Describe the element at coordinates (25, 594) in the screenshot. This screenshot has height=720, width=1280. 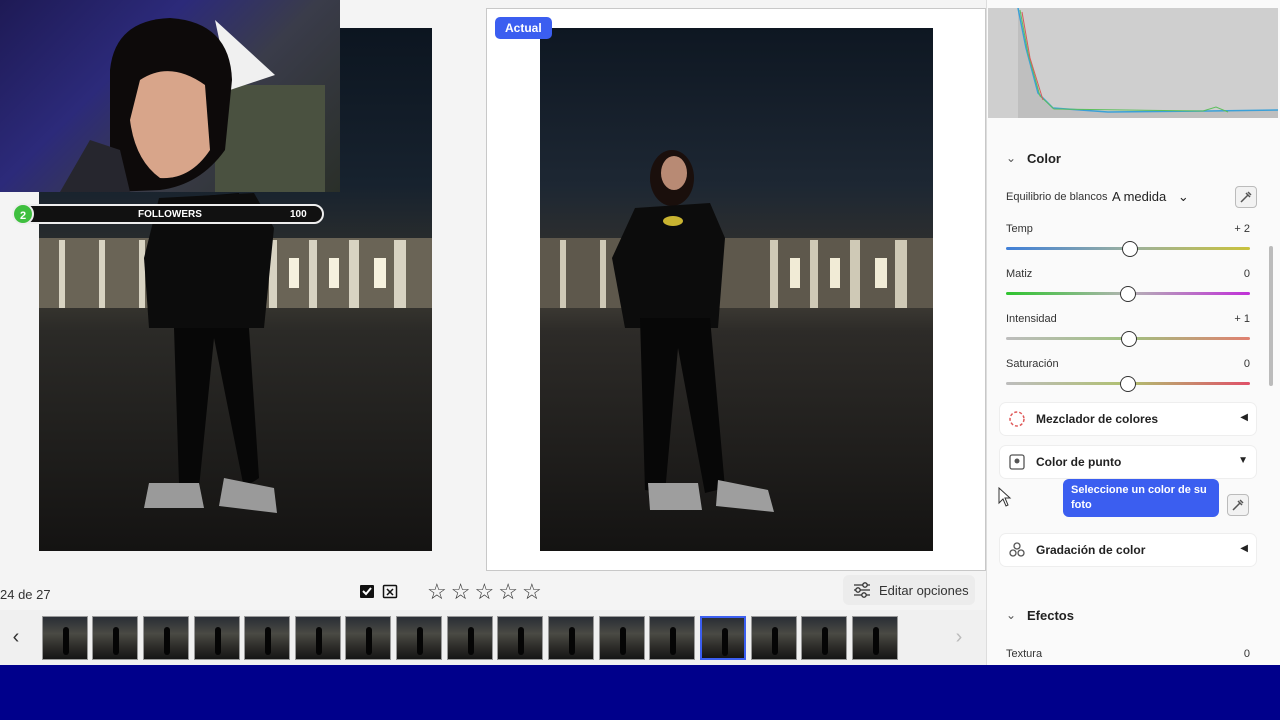
I see `photo-counter: 24 de 27` at that location.